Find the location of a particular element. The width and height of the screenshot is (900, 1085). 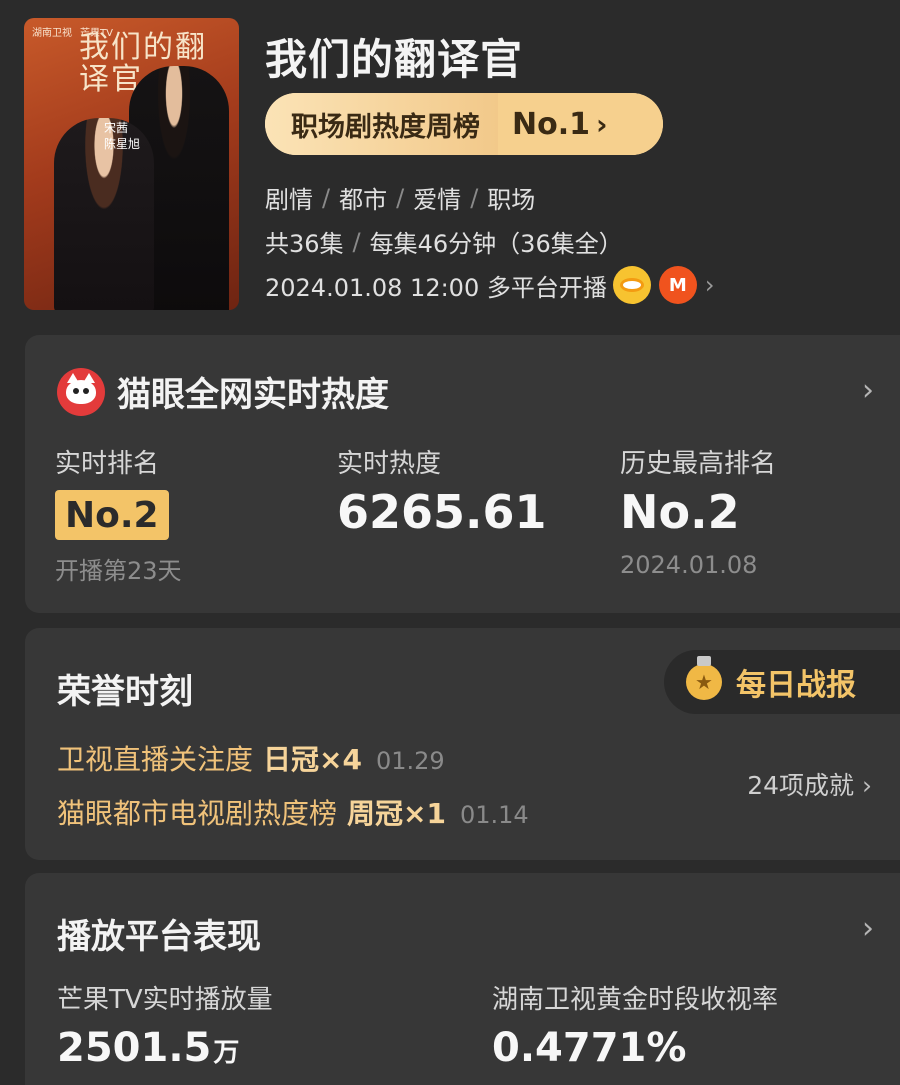

hunan-tv-icon is located at coordinates (631, 285).